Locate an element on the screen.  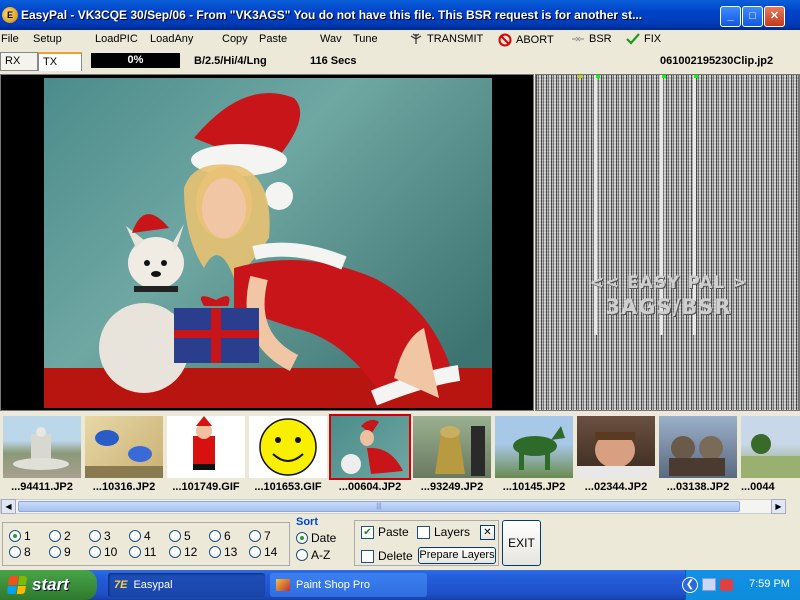
menu-tune: Tune is located at coordinates (365, 39).